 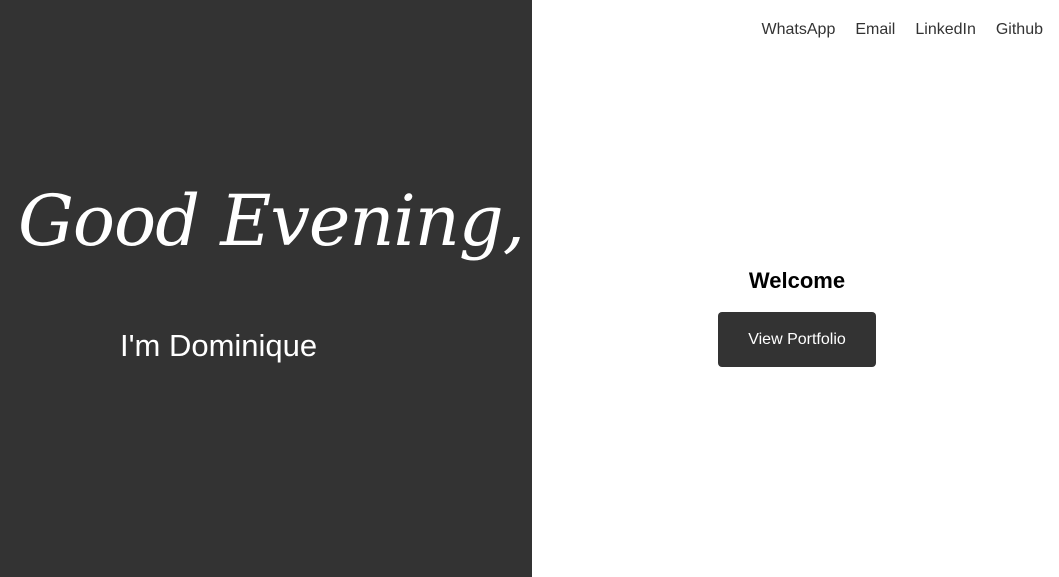 What do you see at coordinates (271, 221) in the screenshot?
I see `greeting-heading: Good Evening,` at bounding box center [271, 221].